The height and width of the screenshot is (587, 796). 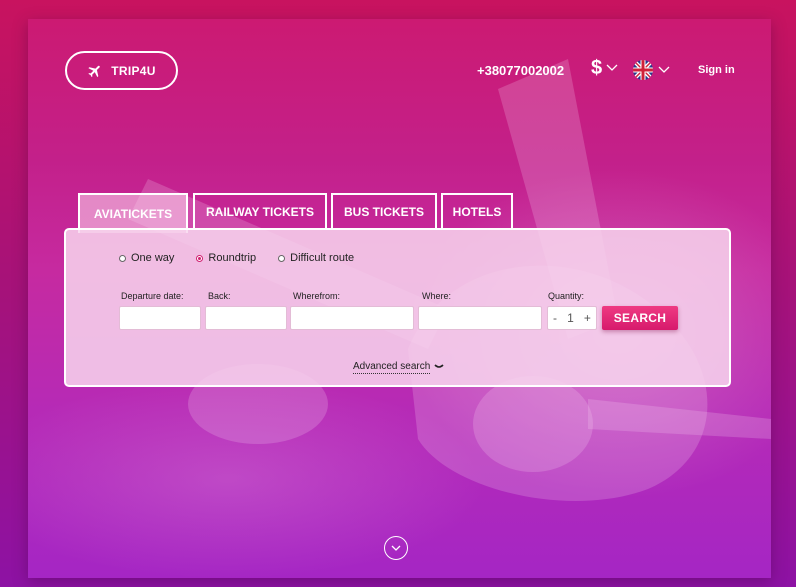 What do you see at coordinates (352, 318) in the screenshot?
I see `wherefrom-field` at bounding box center [352, 318].